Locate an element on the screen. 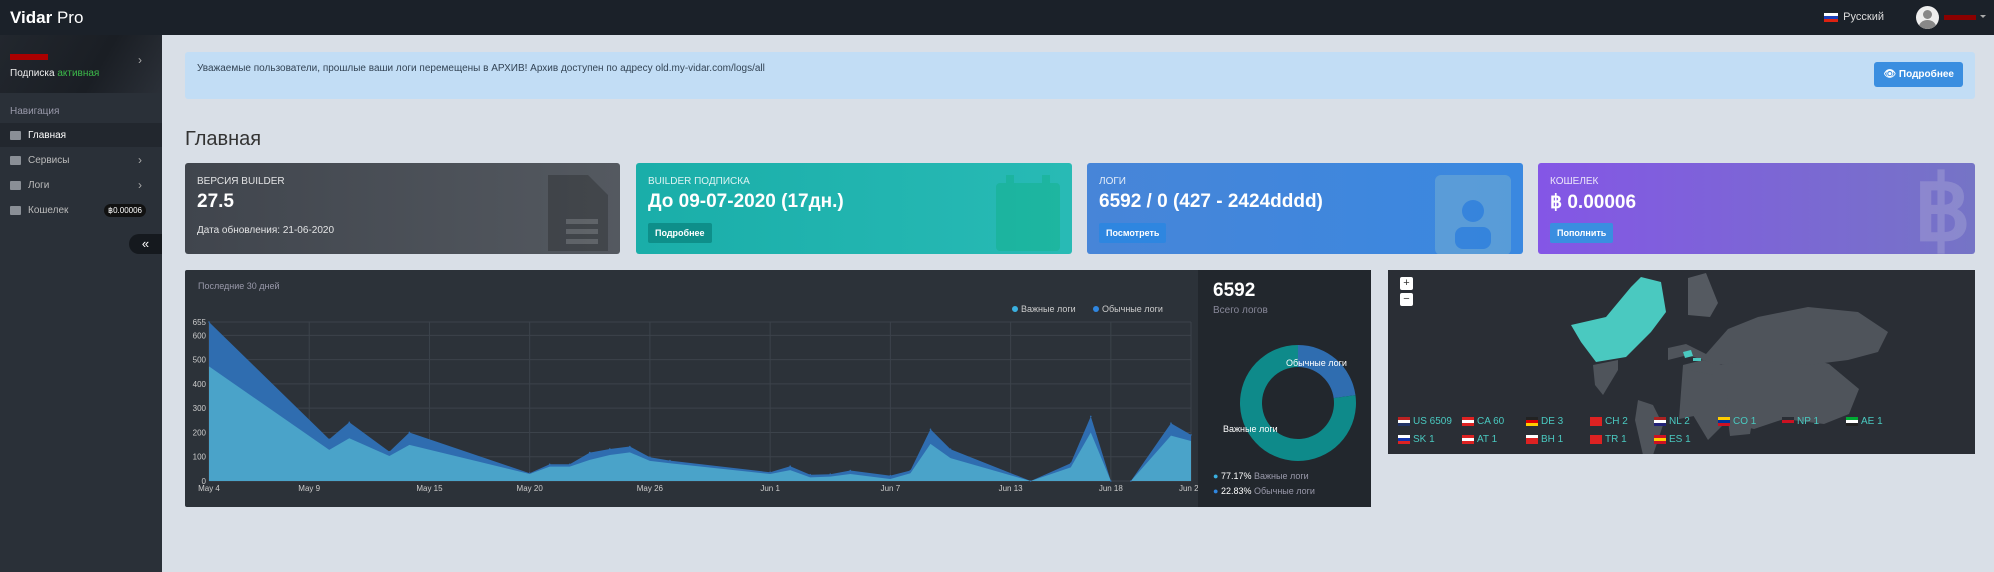  sitemap-icon is located at coordinates (15, 160).